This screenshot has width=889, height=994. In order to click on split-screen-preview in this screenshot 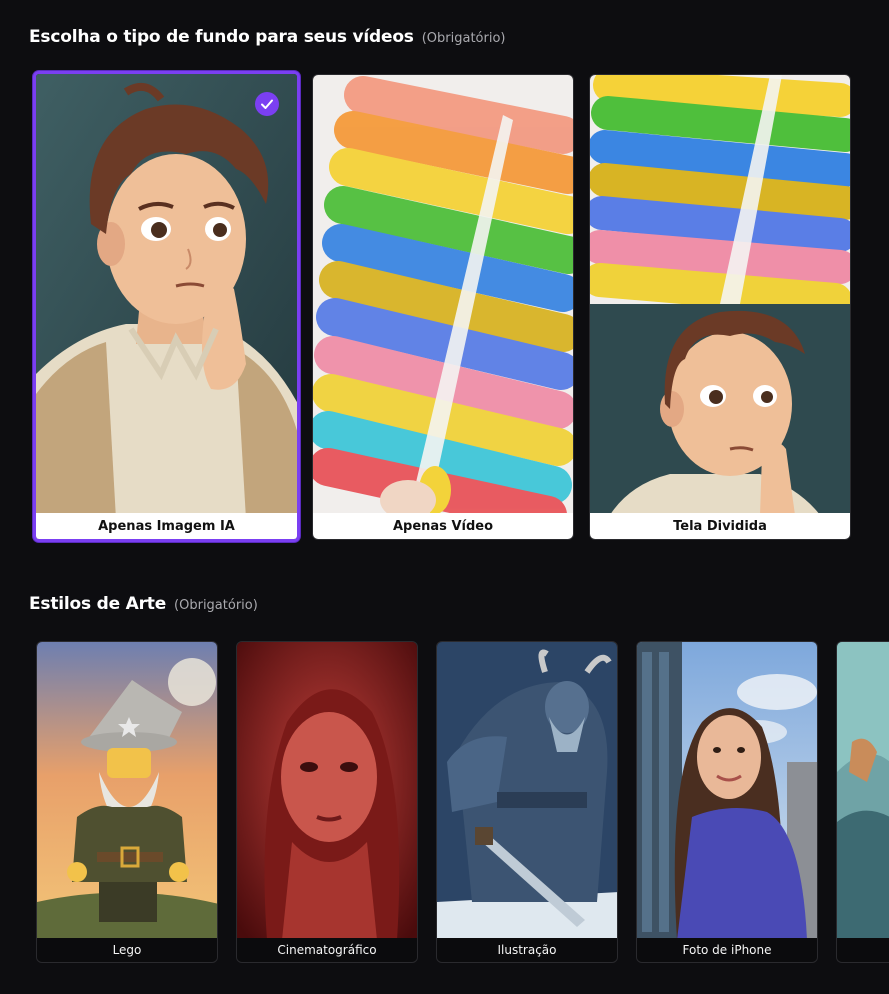, I will do `click(720, 294)`.